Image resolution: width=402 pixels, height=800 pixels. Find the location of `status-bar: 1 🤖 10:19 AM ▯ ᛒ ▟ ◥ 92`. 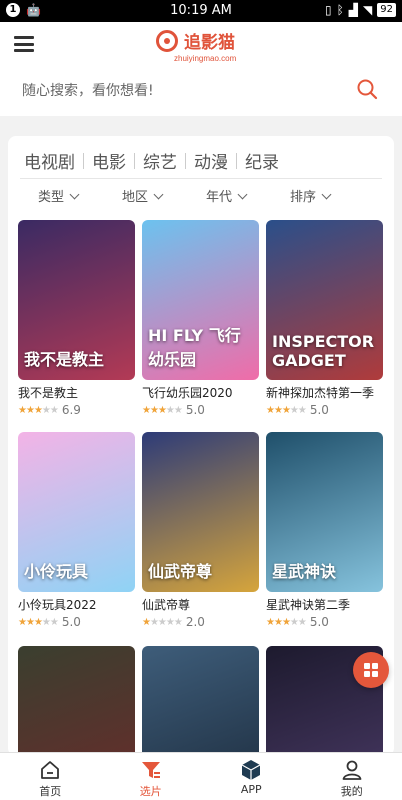

status-bar: 1 🤖 10:19 AM ▯ ᛒ ▟ ◥ 92 is located at coordinates (201, 11).